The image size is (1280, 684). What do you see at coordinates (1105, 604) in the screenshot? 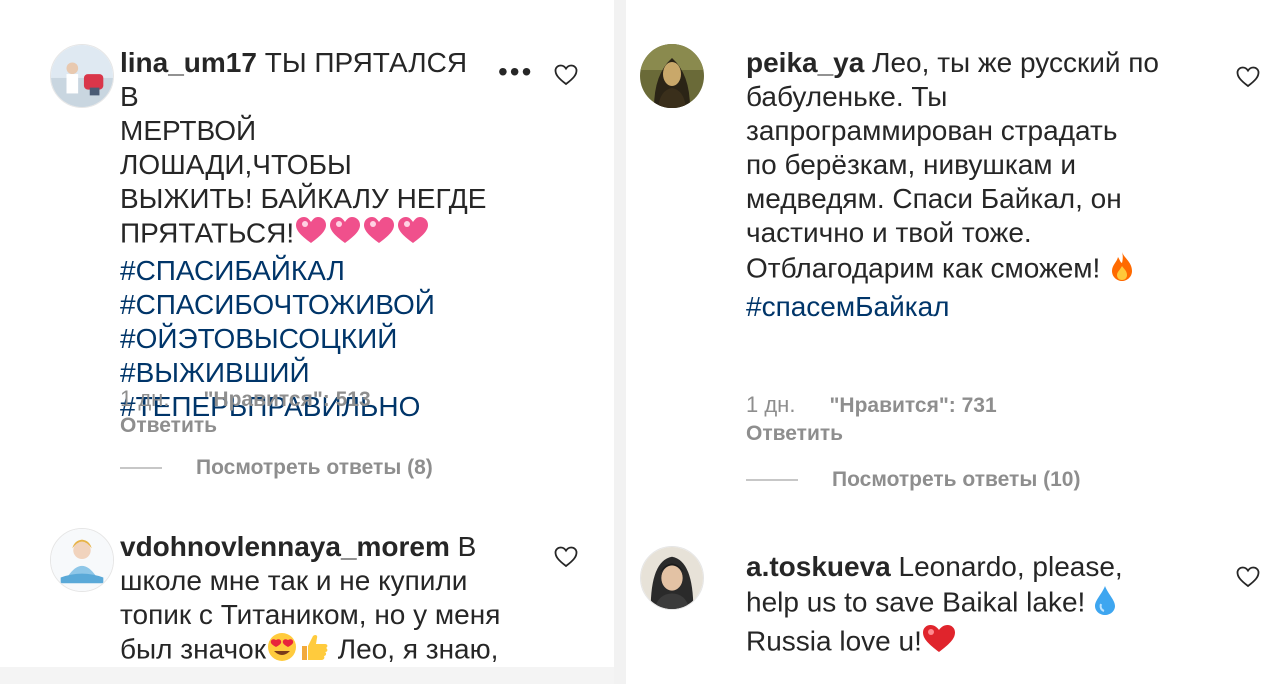
I see `droplet-icon` at bounding box center [1105, 604].